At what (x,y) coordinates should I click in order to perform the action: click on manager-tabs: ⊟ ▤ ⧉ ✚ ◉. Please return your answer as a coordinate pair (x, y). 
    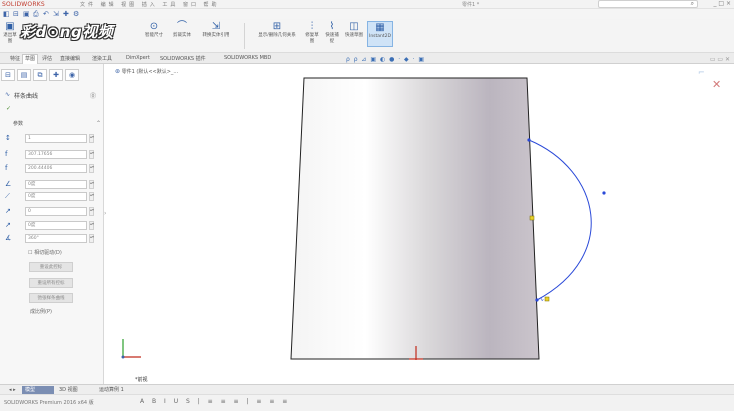
    Looking at the image, I should click on (51, 75).